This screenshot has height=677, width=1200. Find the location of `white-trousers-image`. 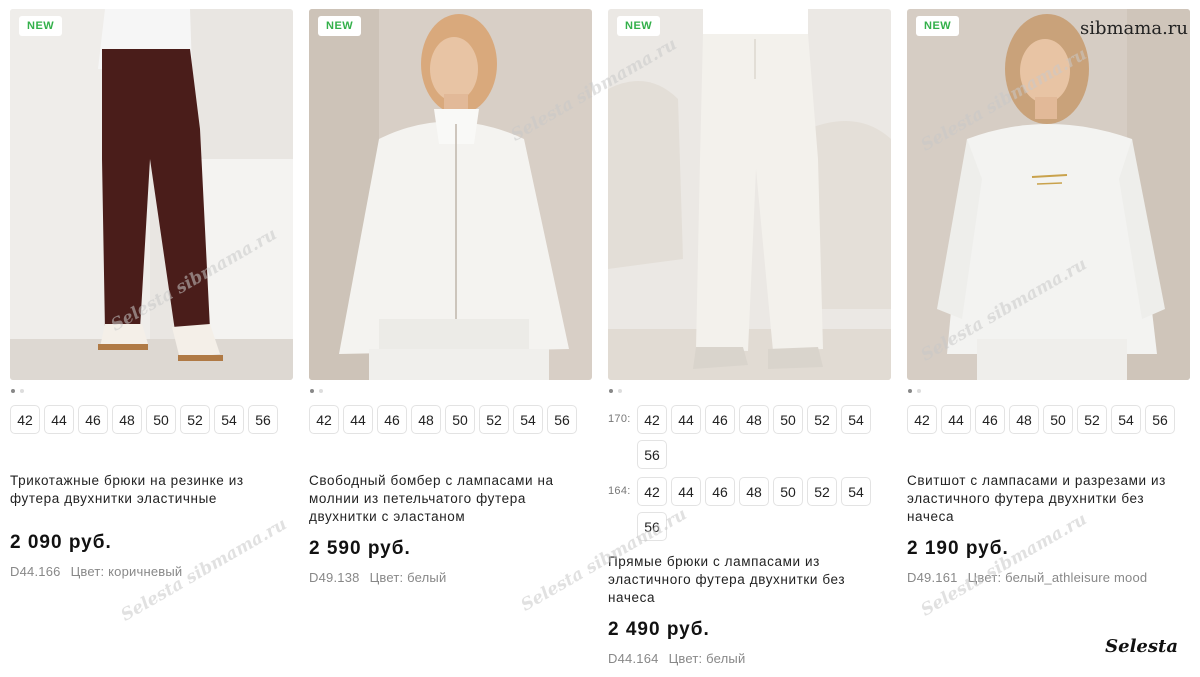

white-trousers-image is located at coordinates (749, 194).